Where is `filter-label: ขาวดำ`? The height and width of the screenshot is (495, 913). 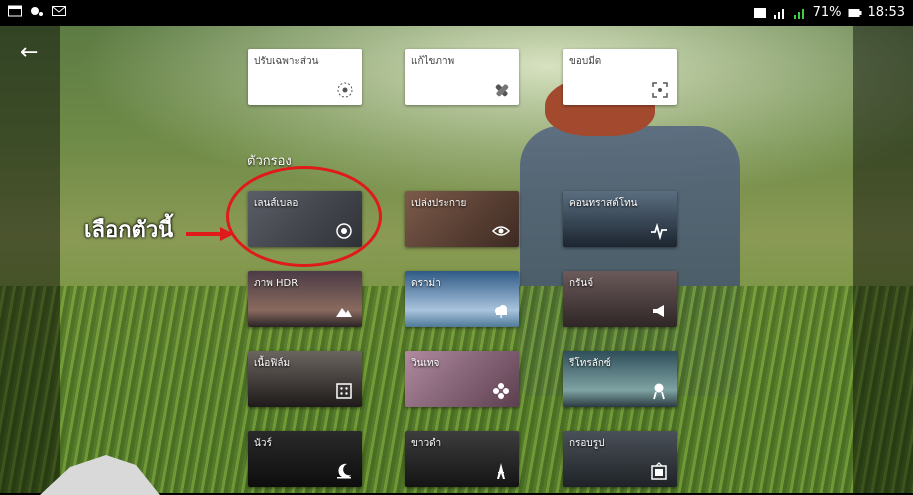
filter-label: ขาวดำ is located at coordinates (426, 443).